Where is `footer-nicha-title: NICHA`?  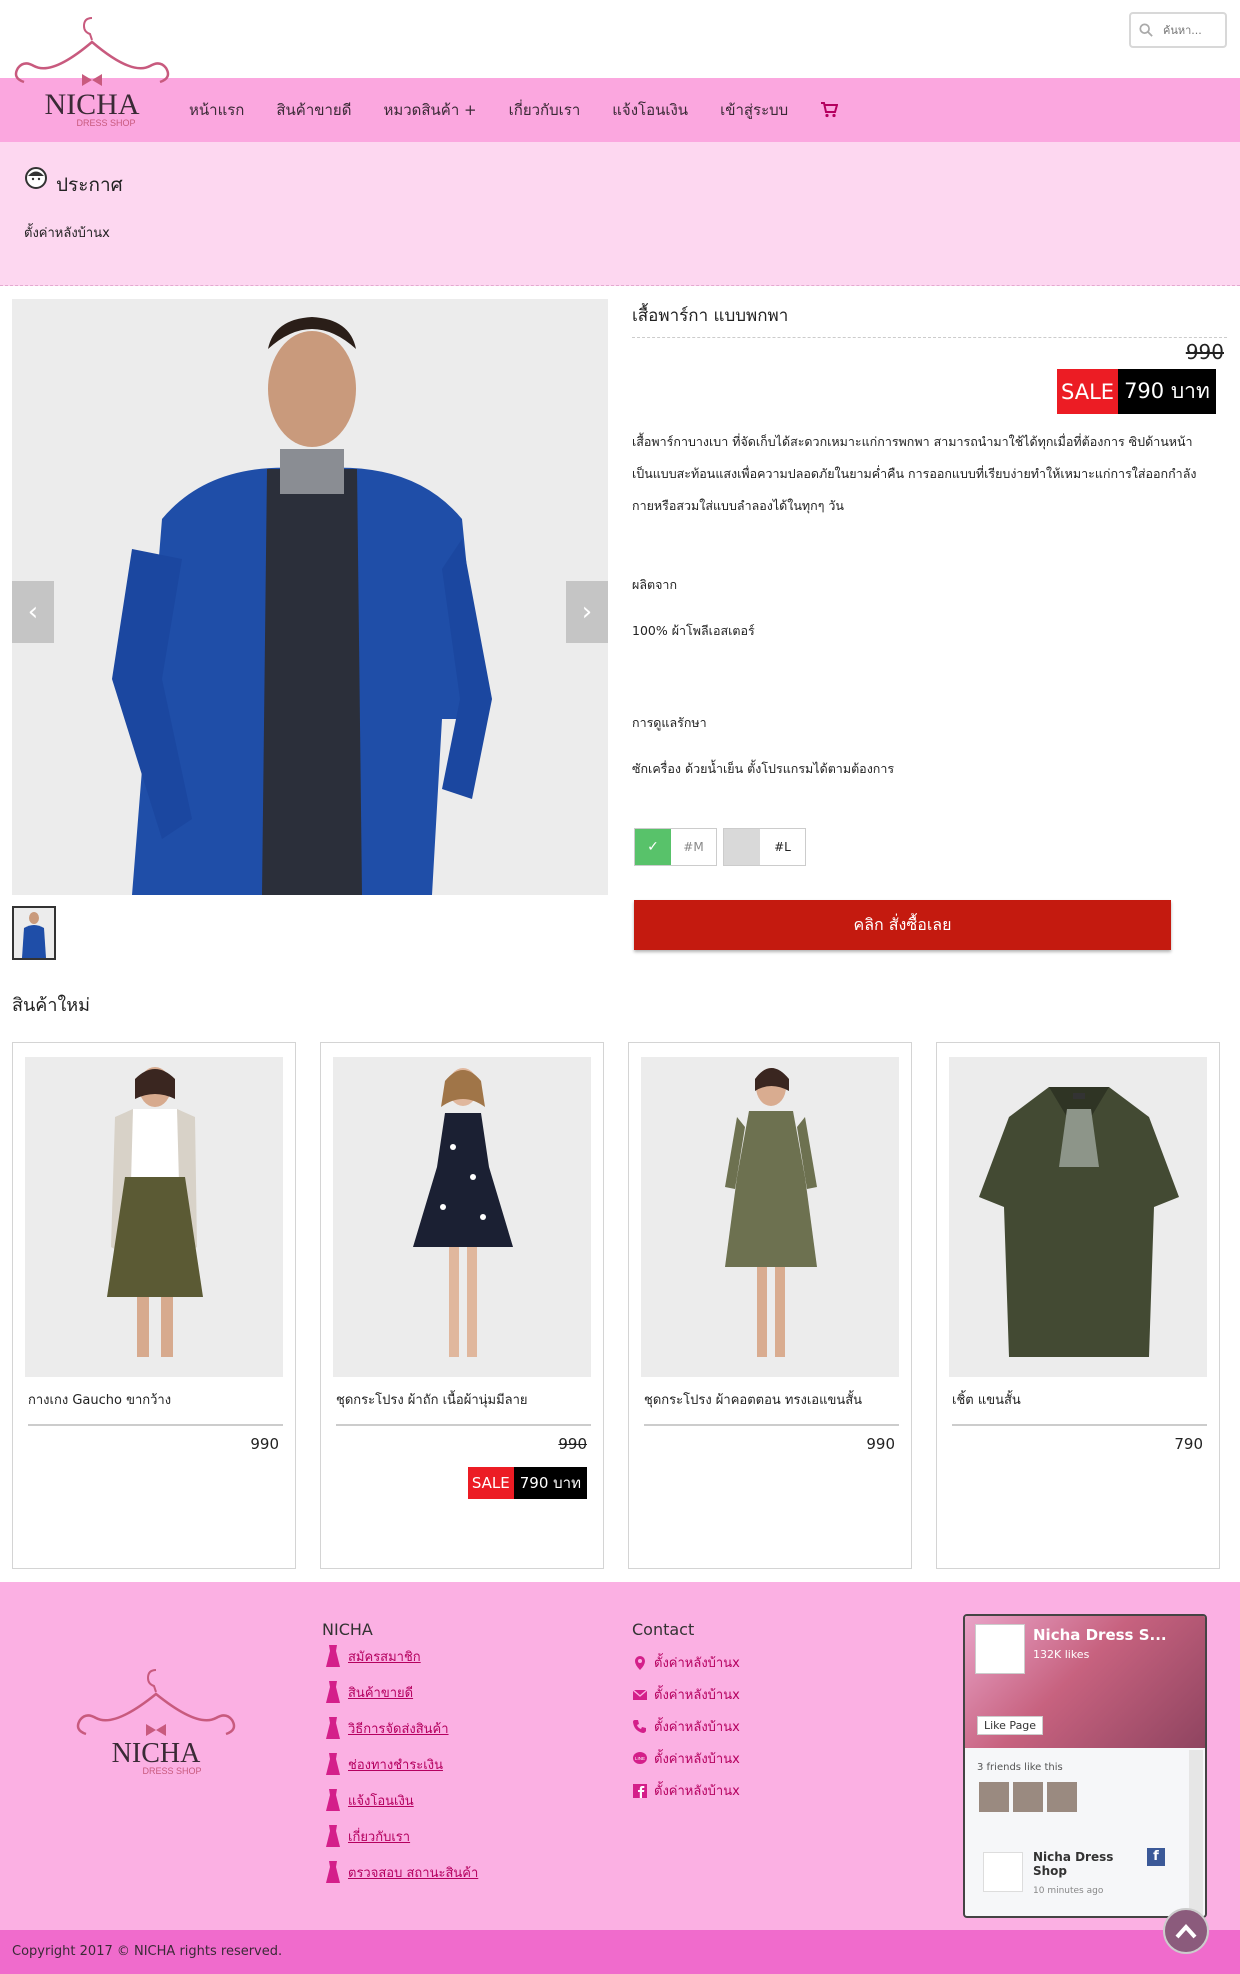
footer-nicha-title: NICHA is located at coordinates (347, 1629).